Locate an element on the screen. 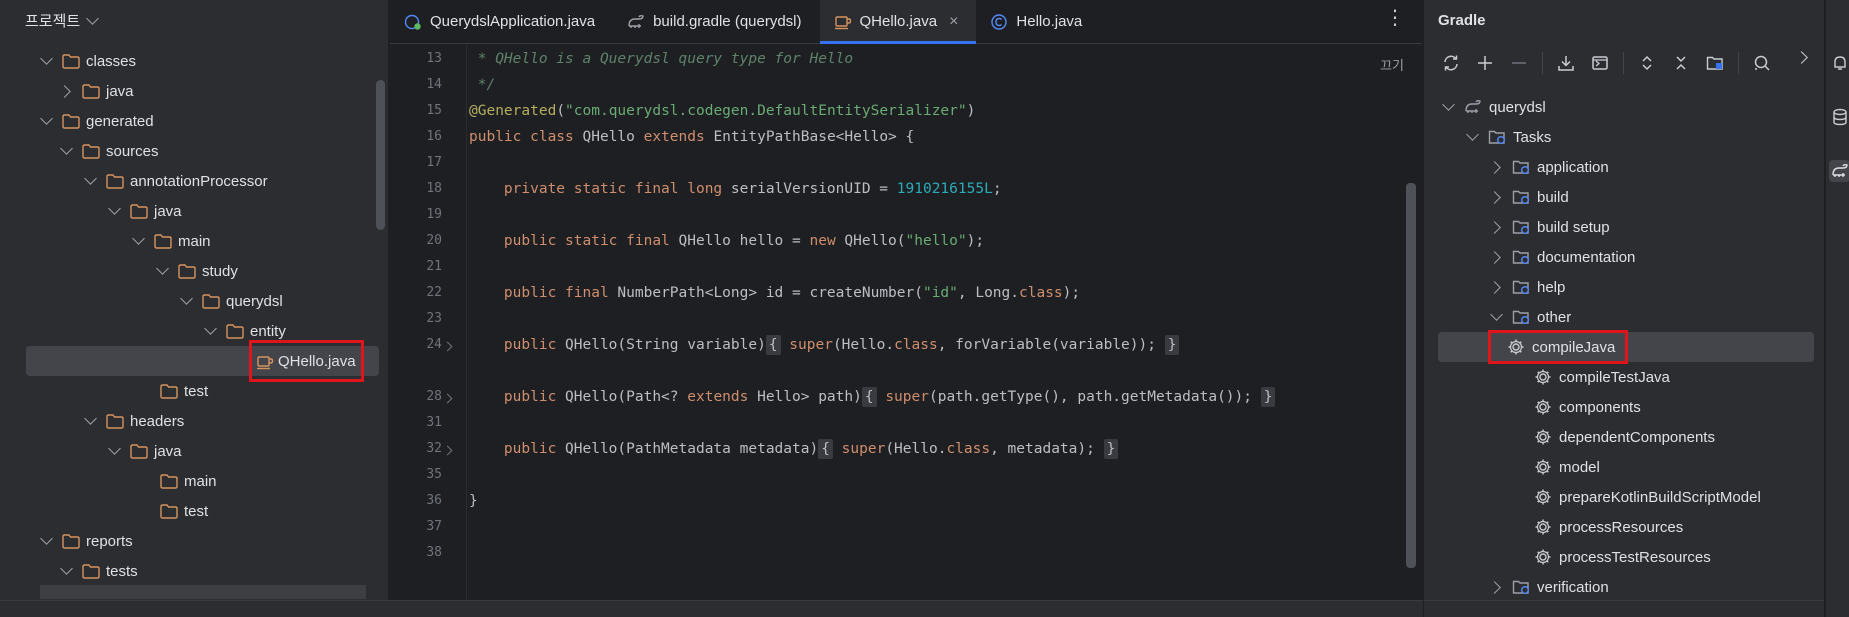  database-icon is located at coordinates (1840, 117).